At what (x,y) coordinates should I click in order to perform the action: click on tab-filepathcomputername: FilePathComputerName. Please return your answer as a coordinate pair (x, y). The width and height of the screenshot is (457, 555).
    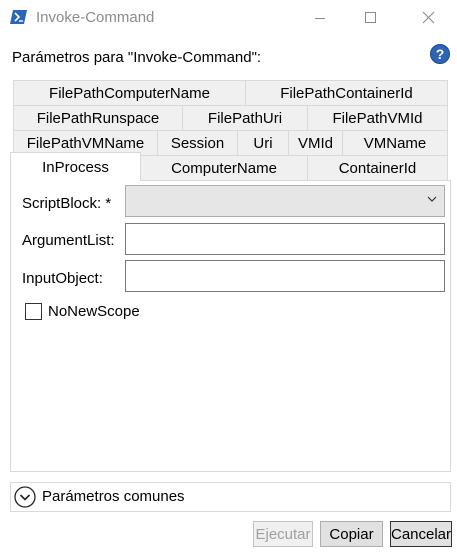
    Looking at the image, I should click on (129, 93).